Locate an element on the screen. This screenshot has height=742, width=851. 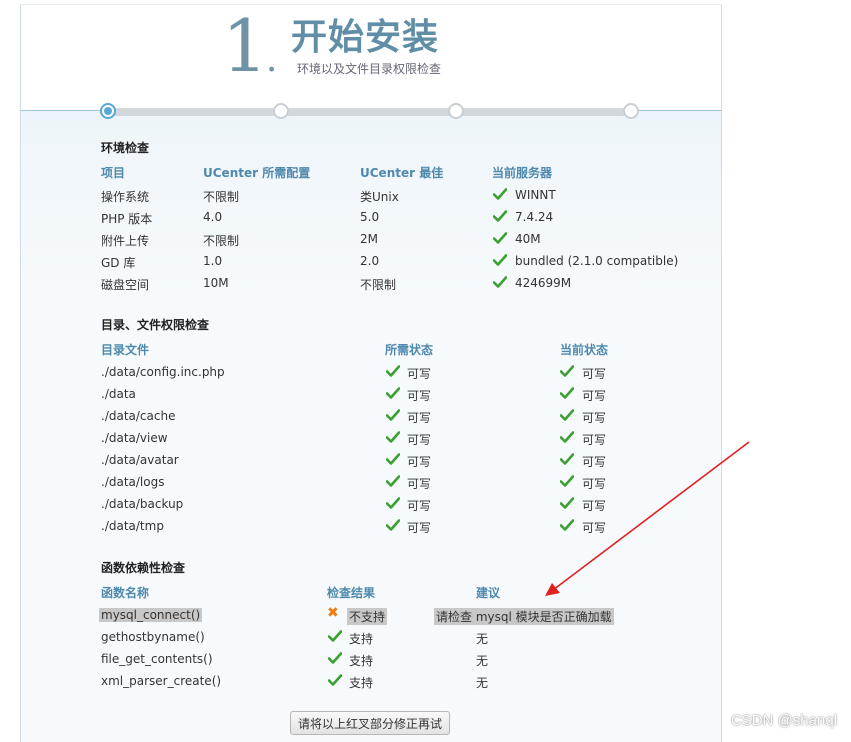
funcs-col-result: 检查结果 is located at coordinates (351, 593).